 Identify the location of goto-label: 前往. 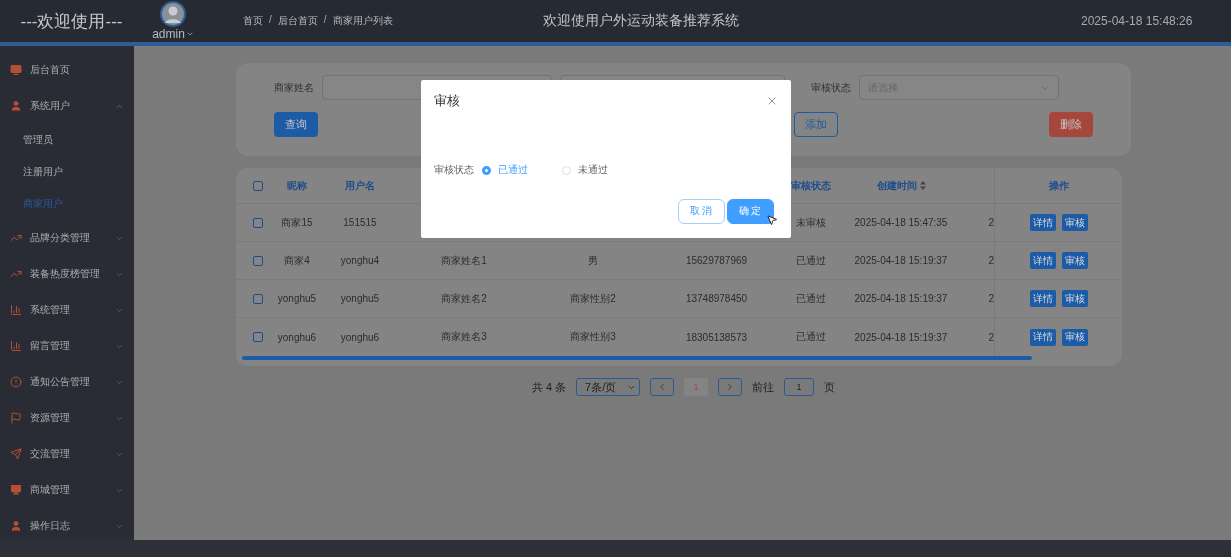
(763, 387).